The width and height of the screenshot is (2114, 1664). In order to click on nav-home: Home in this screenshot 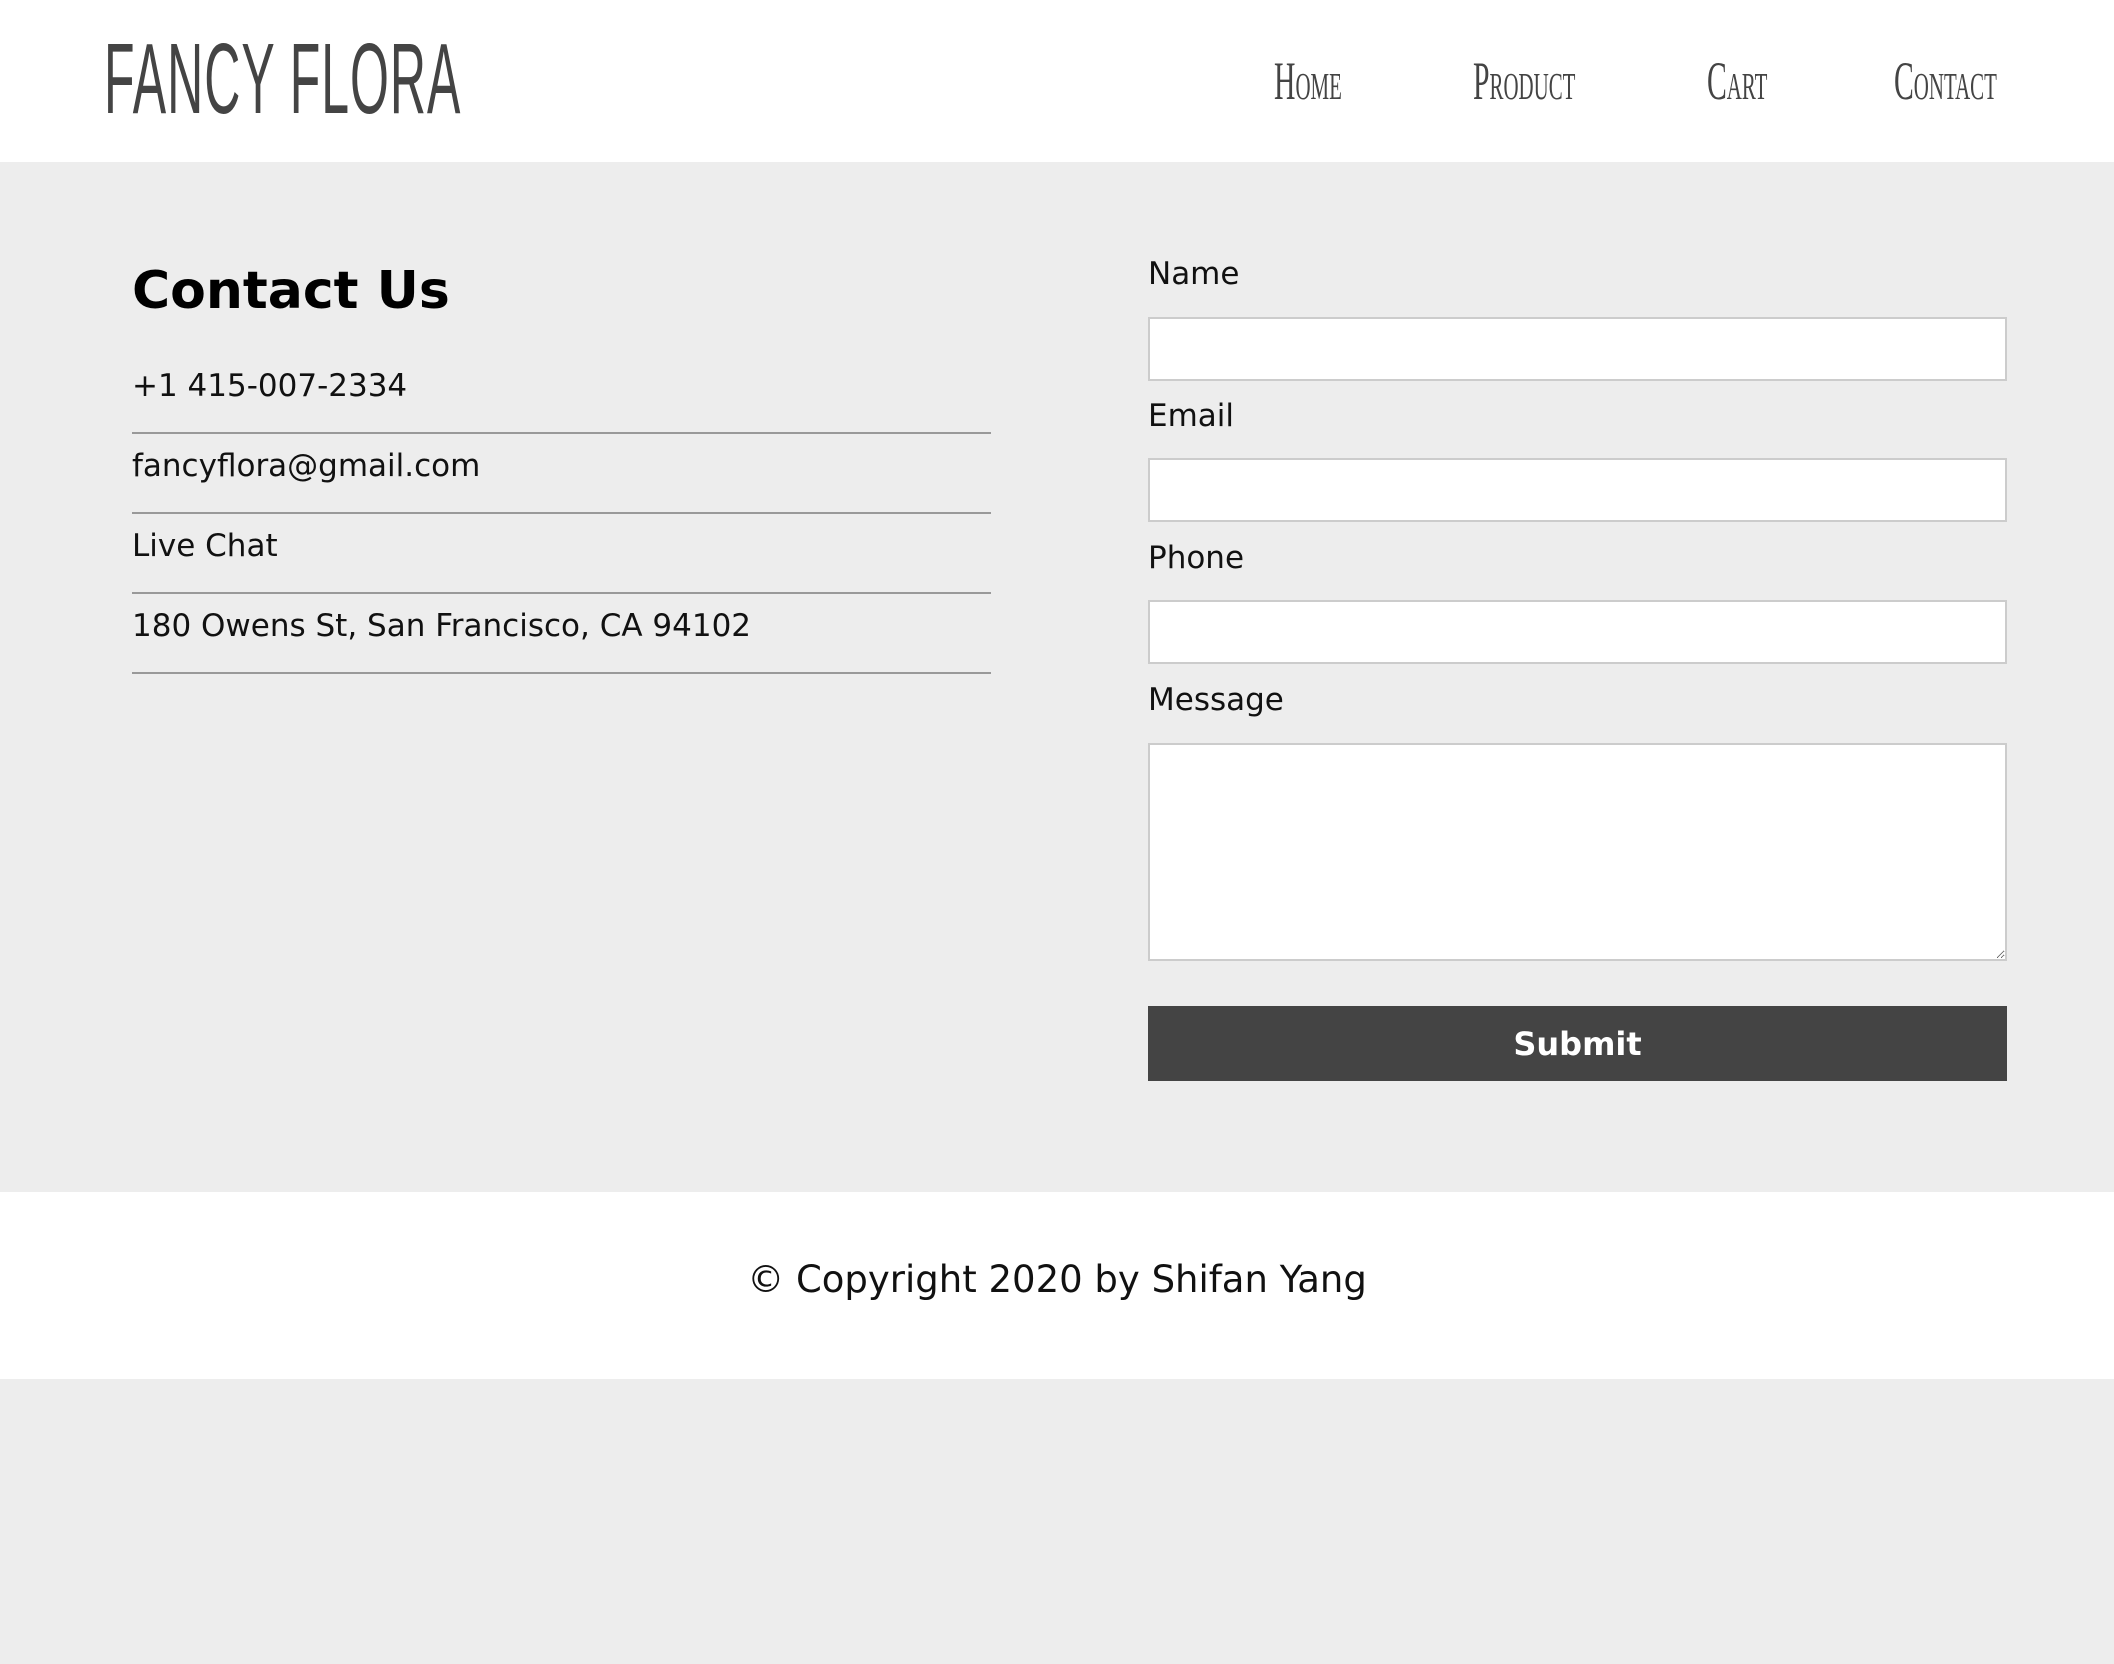, I will do `click(1308, 81)`.